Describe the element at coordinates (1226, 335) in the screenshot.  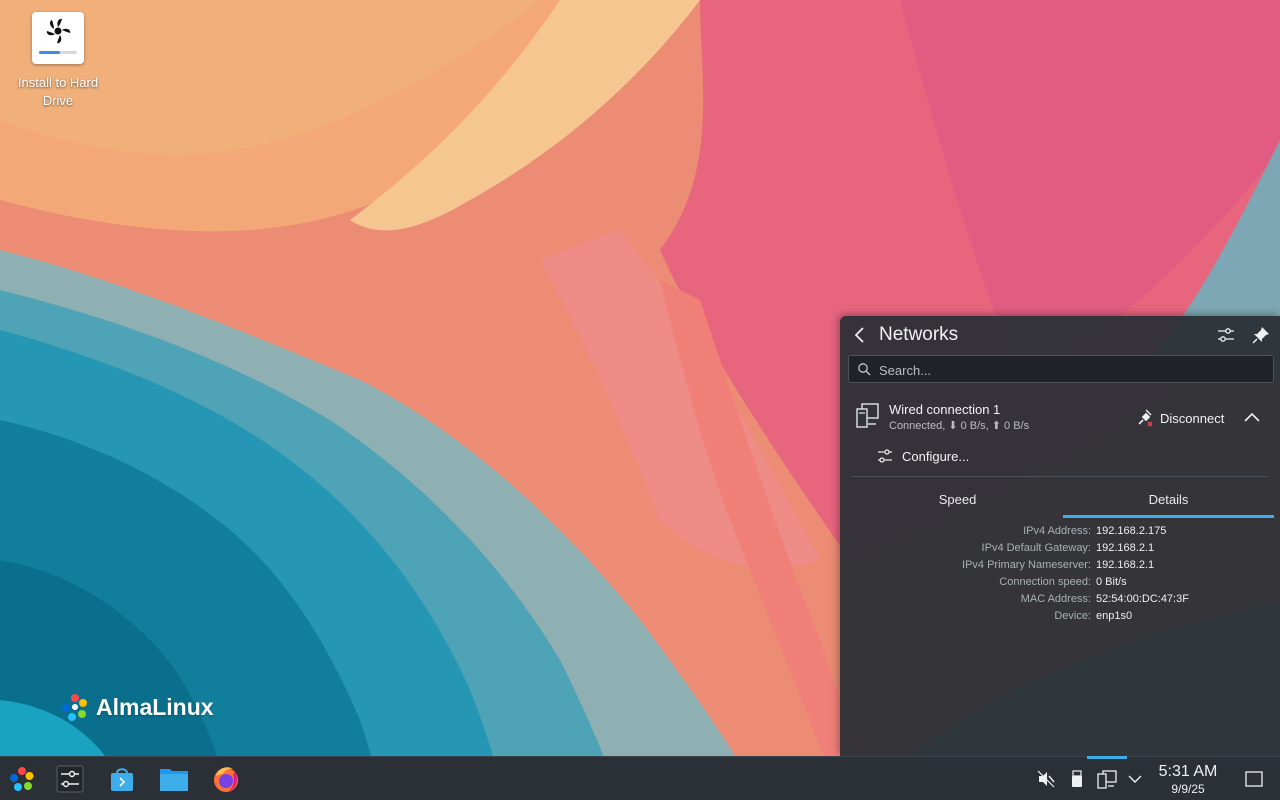
I see `configure-network-icon` at that location.